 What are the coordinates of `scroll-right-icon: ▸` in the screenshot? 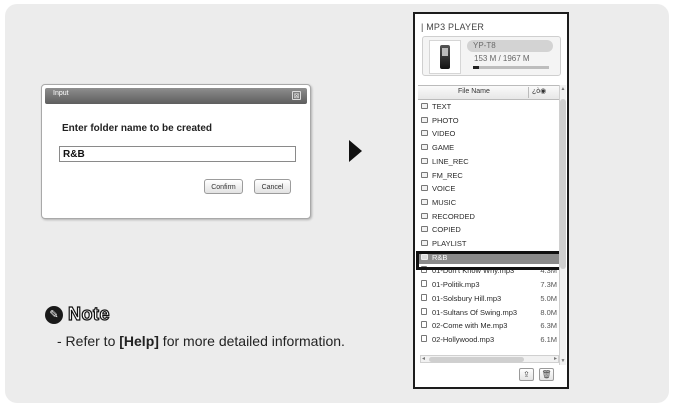 It's located at (555, 358).